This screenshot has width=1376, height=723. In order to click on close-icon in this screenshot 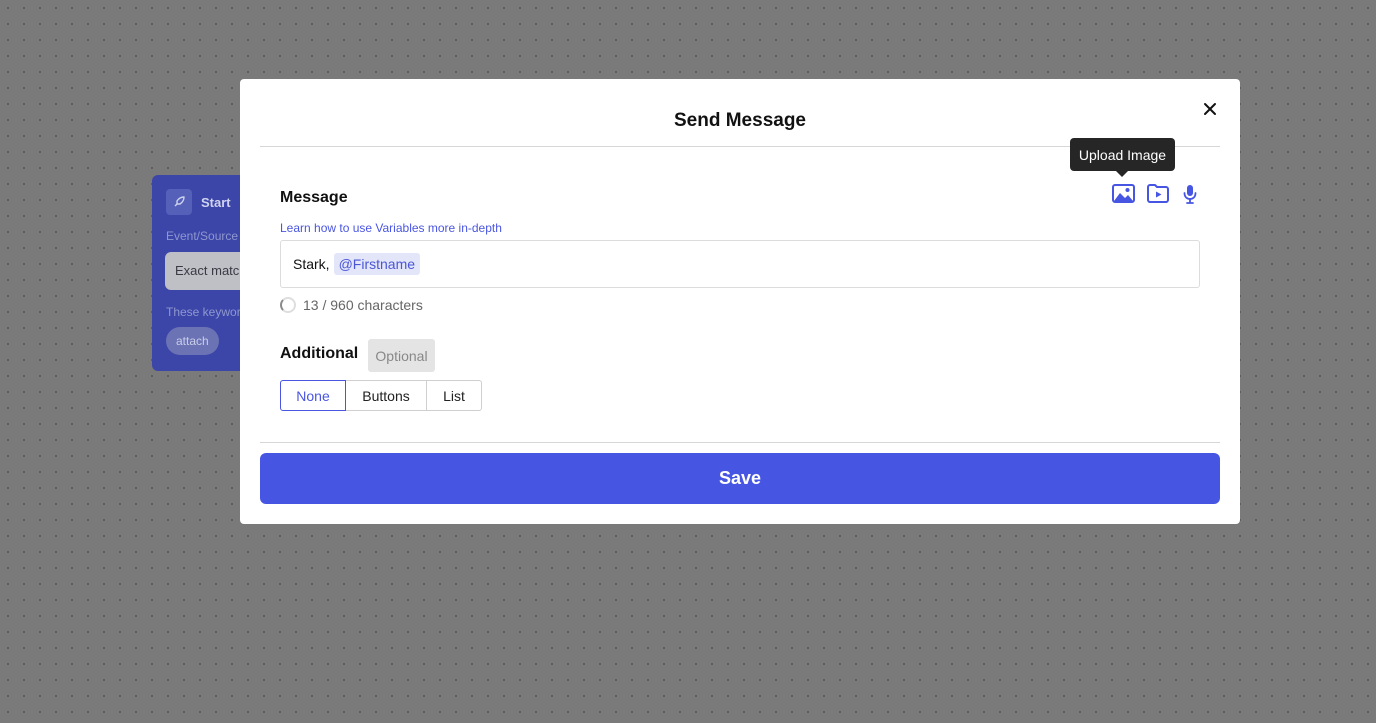, I will do `click(1210, 109)`.